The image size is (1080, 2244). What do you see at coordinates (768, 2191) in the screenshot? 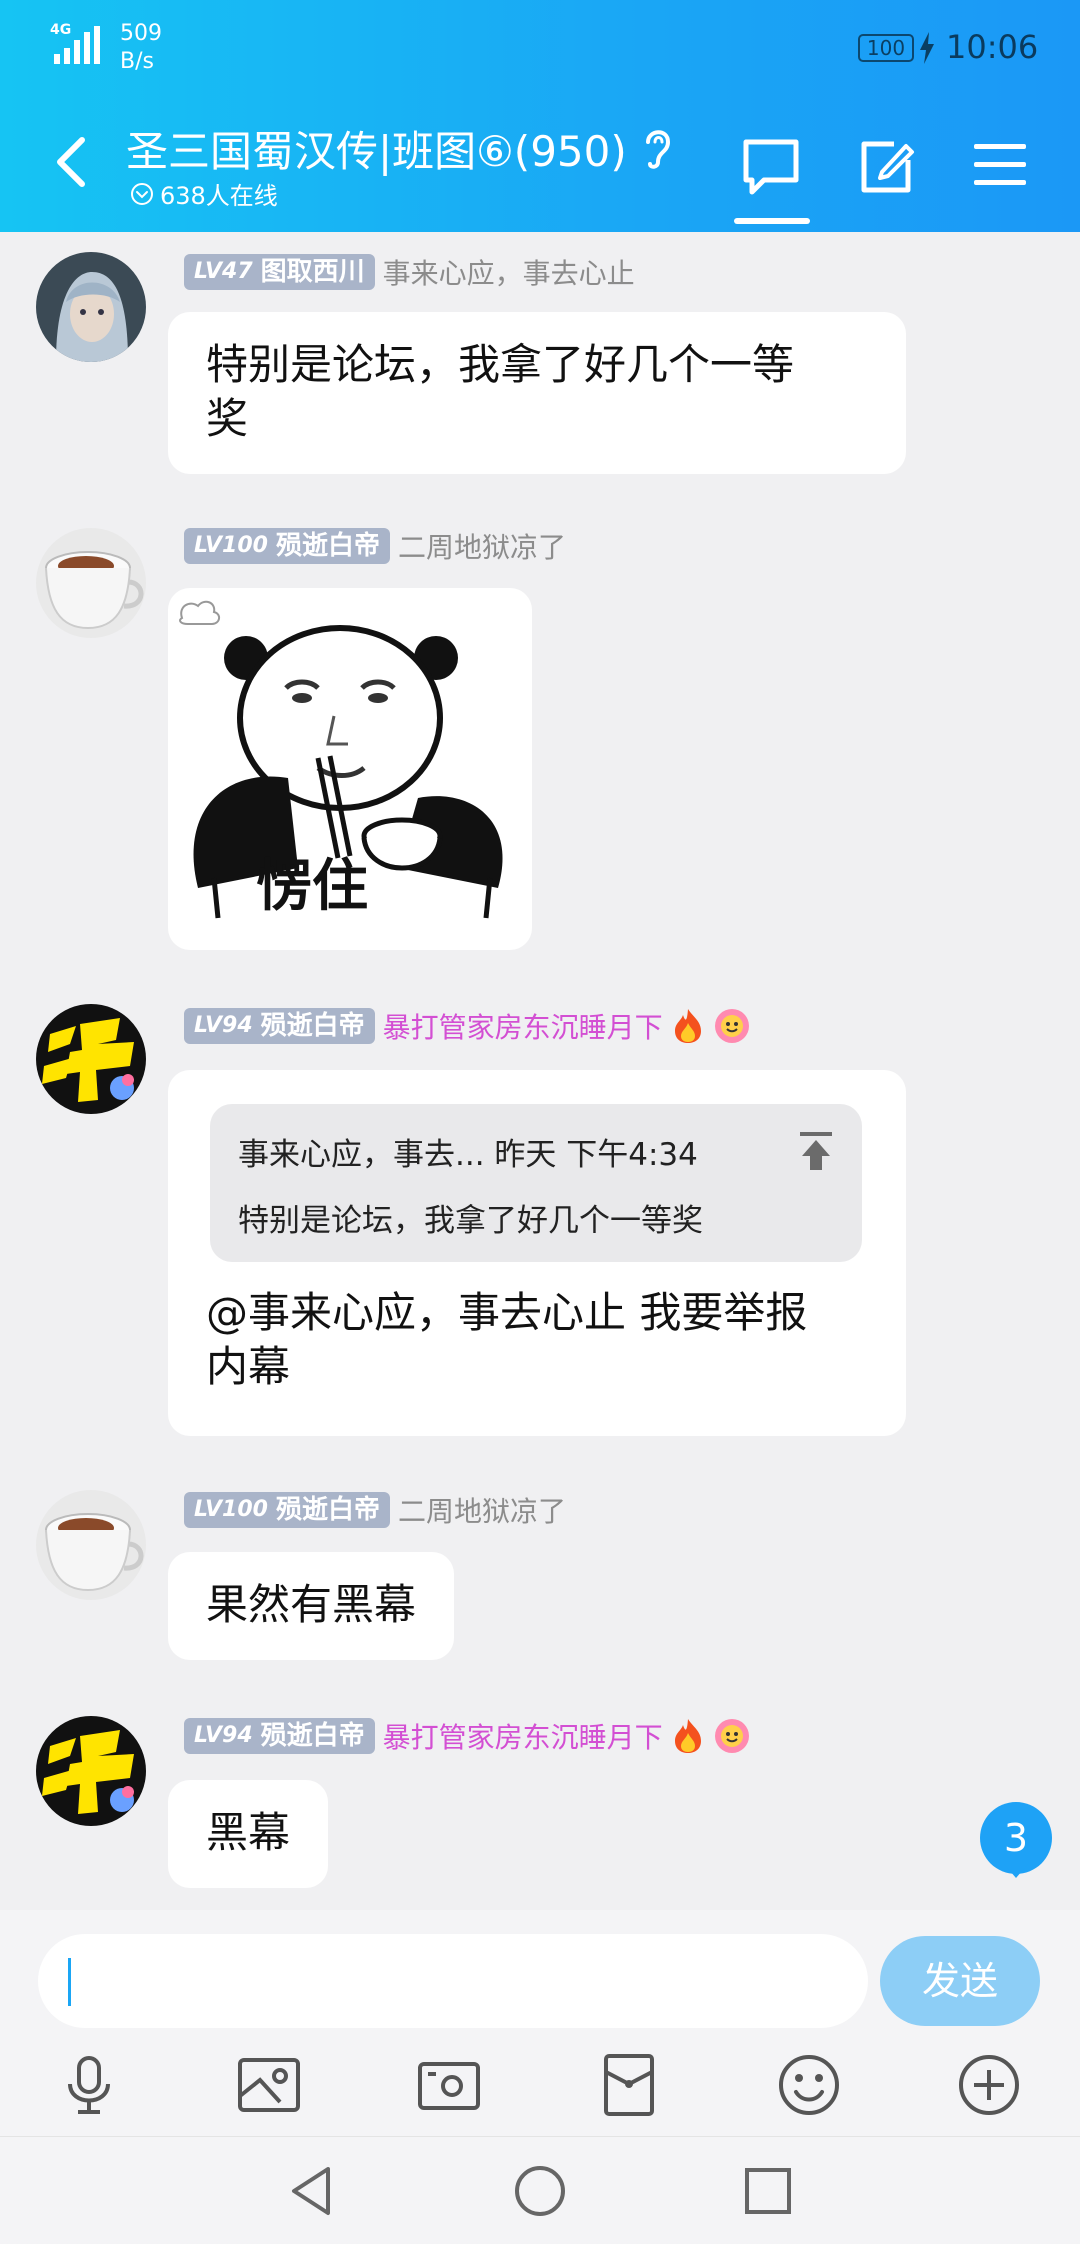
I see `nav-recents-icon` at bounding box center [768, 2191].